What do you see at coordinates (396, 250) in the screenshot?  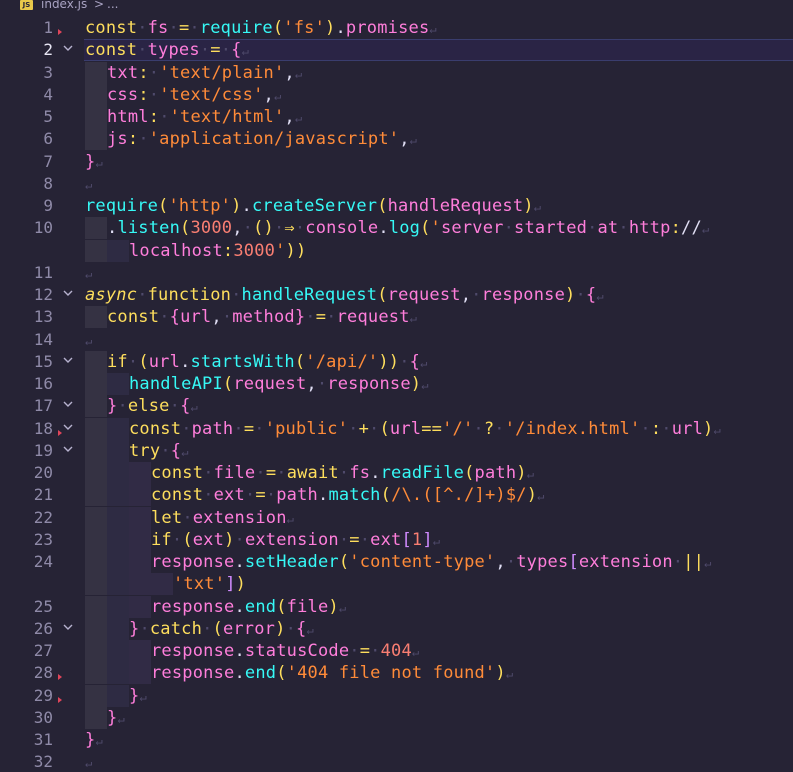 I see `code-line: localhost:3000'))` at bounding box center [396, 250].